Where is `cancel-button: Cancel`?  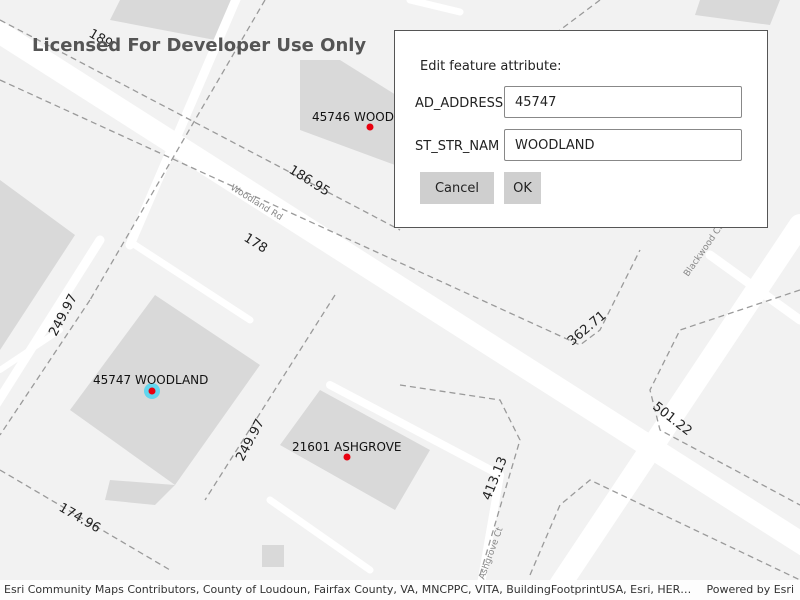 cancel-button: Cancel is located at coordinates (457, 188).